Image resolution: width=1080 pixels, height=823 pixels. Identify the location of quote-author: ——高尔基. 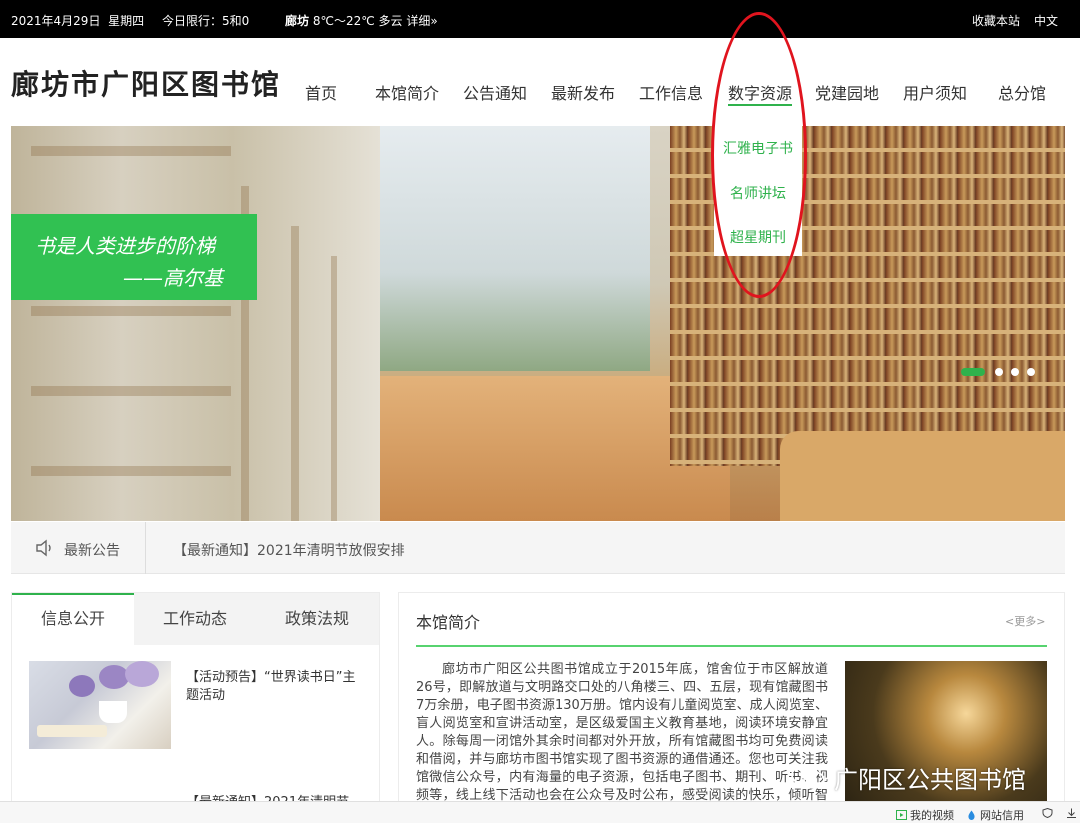
(173, 278).